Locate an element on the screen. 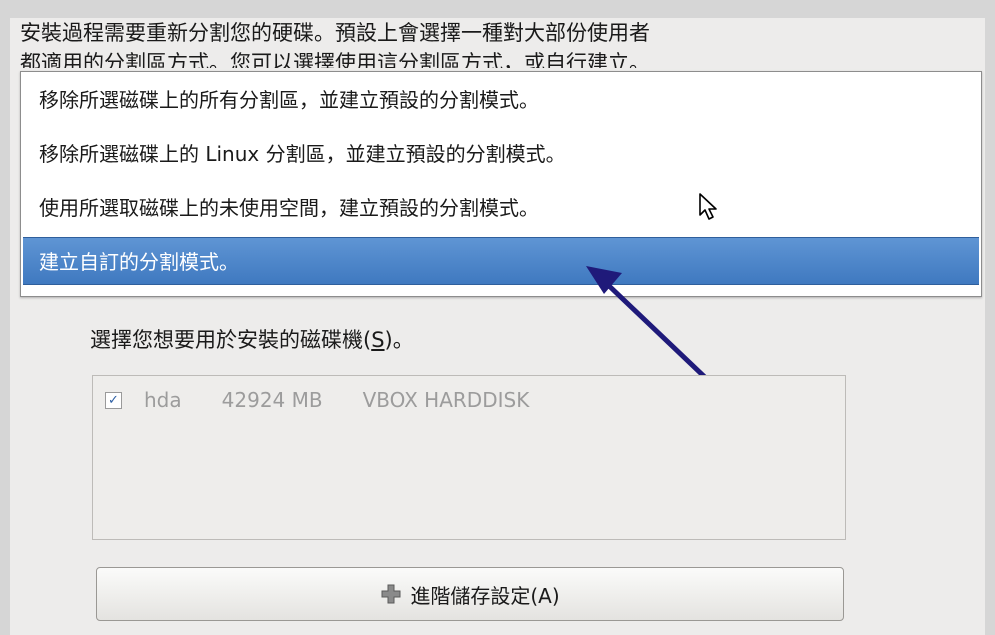 Image resolution: width=995 pixels, height=635 pixels. disk-row: ✓ hda 42924 MB VBOX HARDDISK is located at coordinates (317, 400).